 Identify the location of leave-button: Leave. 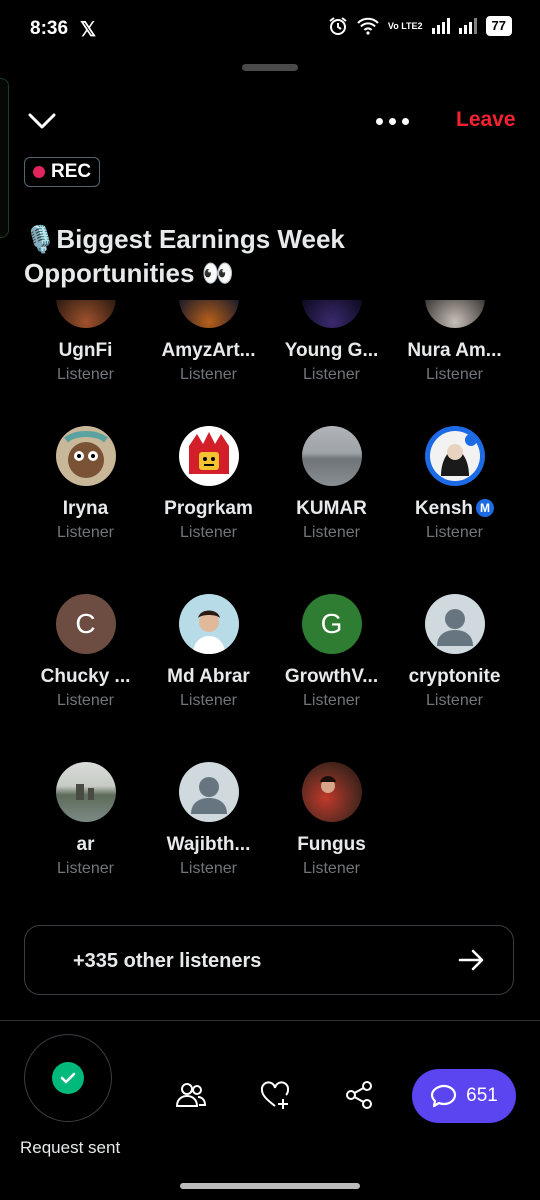
(486, 120).